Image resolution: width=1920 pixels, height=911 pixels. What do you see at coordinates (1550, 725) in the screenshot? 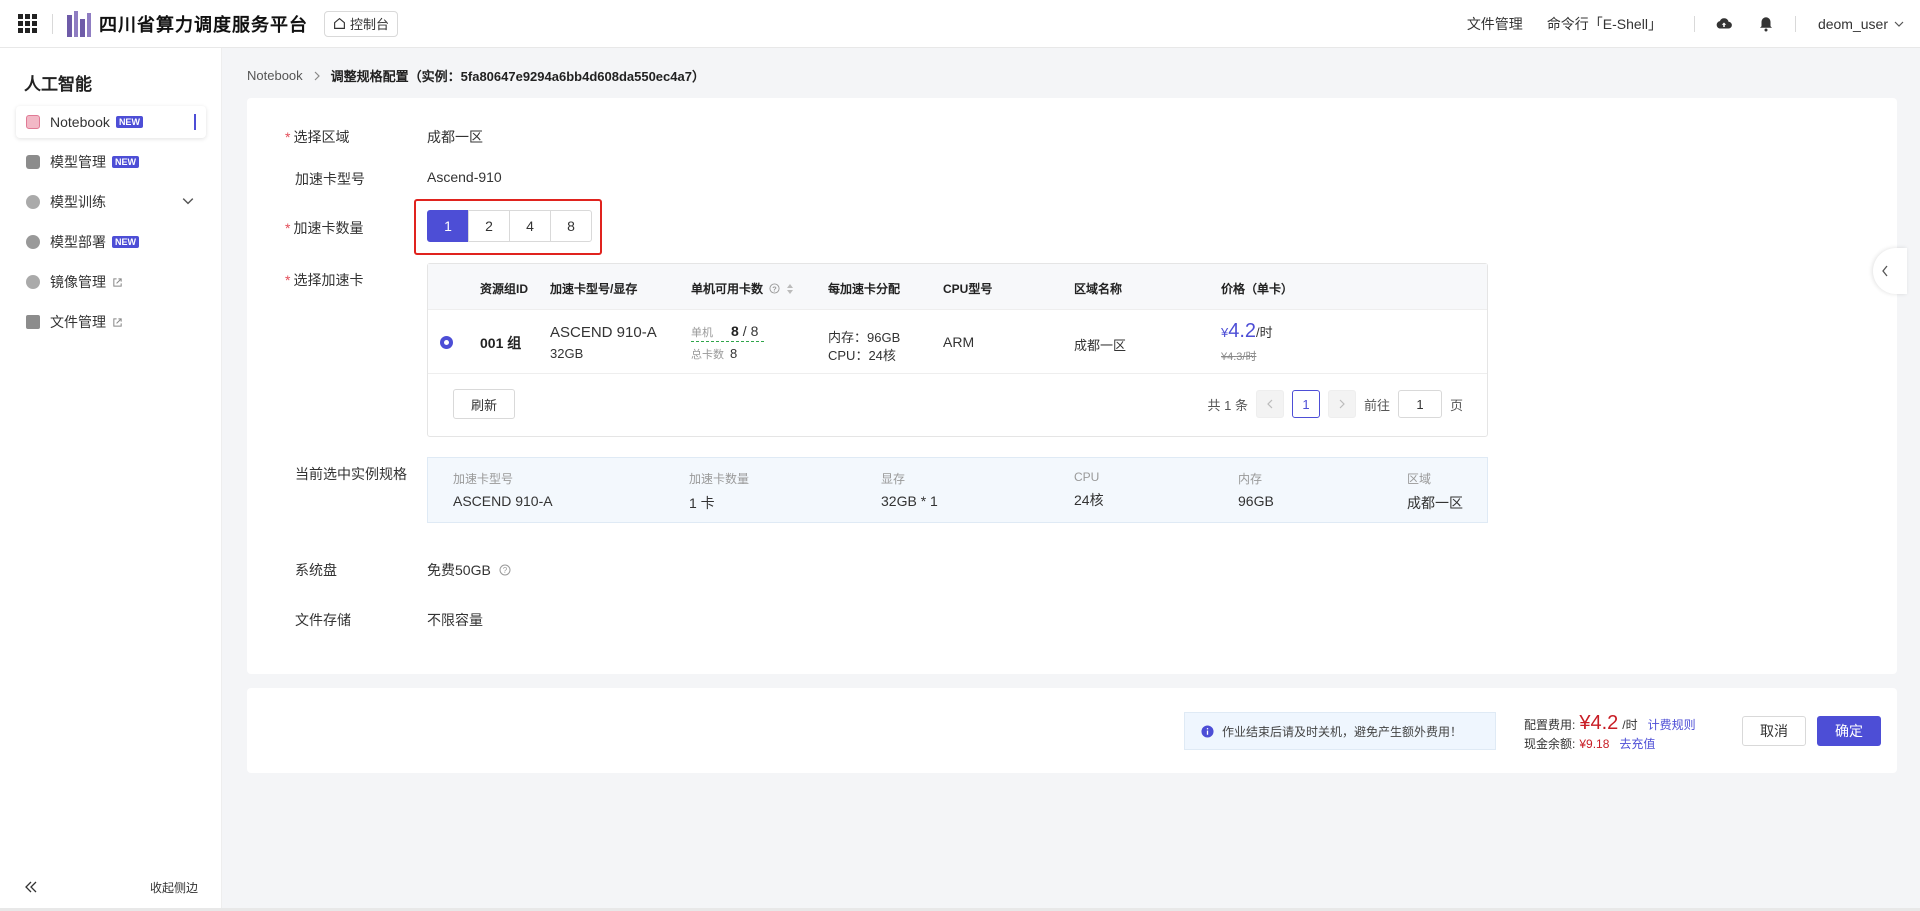
I see `fee-label: 配置费用:` at bounding box center [1550, 725].